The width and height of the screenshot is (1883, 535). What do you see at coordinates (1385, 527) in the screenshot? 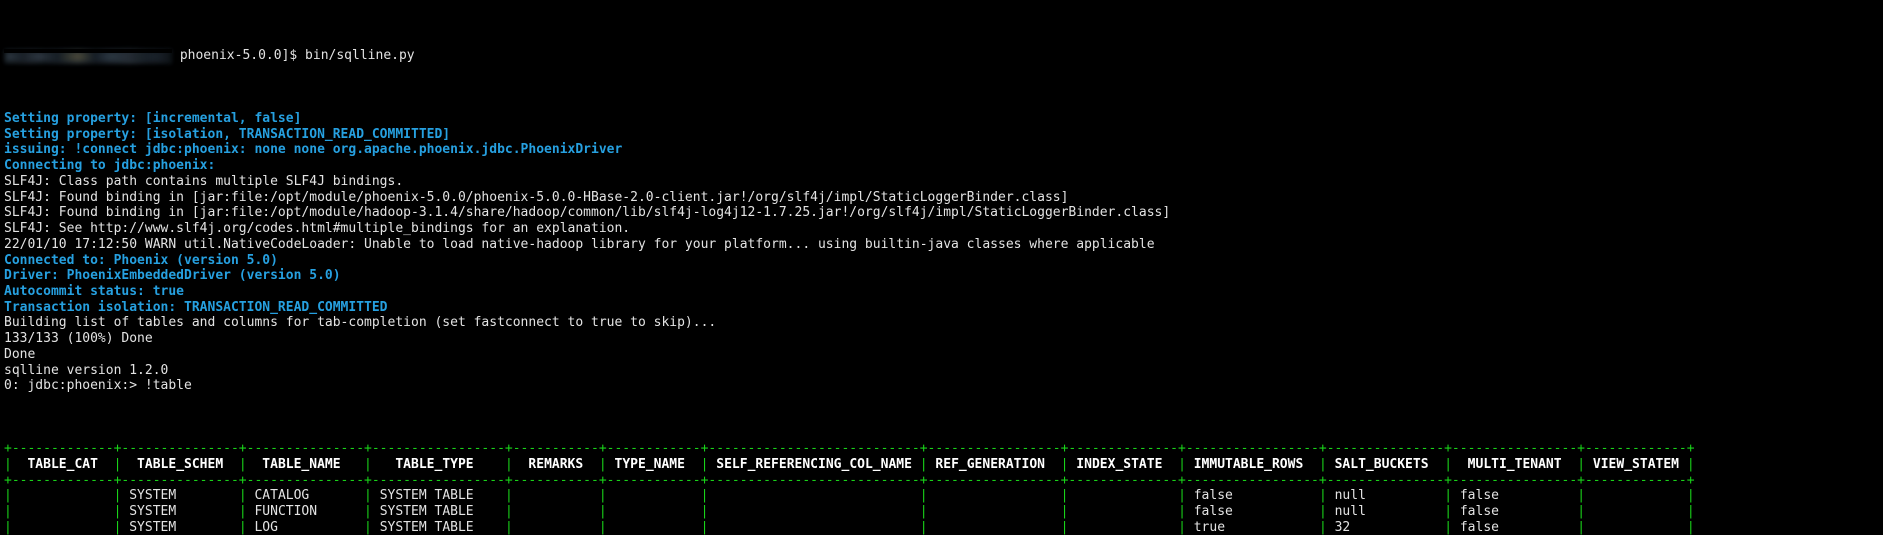
I see `table-cell: 32` at bounding box center [1385, 527].